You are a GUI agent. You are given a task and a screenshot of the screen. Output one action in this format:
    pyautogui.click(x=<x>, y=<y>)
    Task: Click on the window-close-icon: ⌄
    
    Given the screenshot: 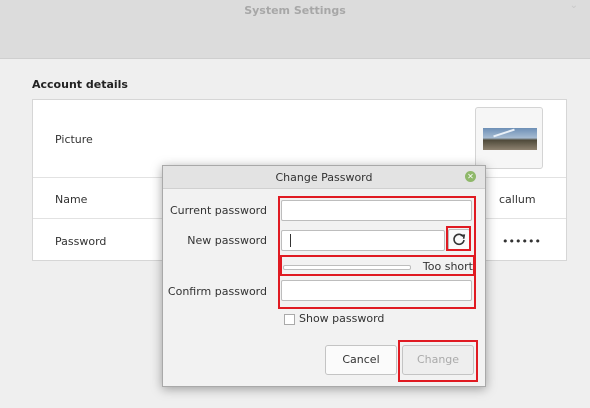 What is the action you would take?
    pyautogui.click(x=574, y=5)
    